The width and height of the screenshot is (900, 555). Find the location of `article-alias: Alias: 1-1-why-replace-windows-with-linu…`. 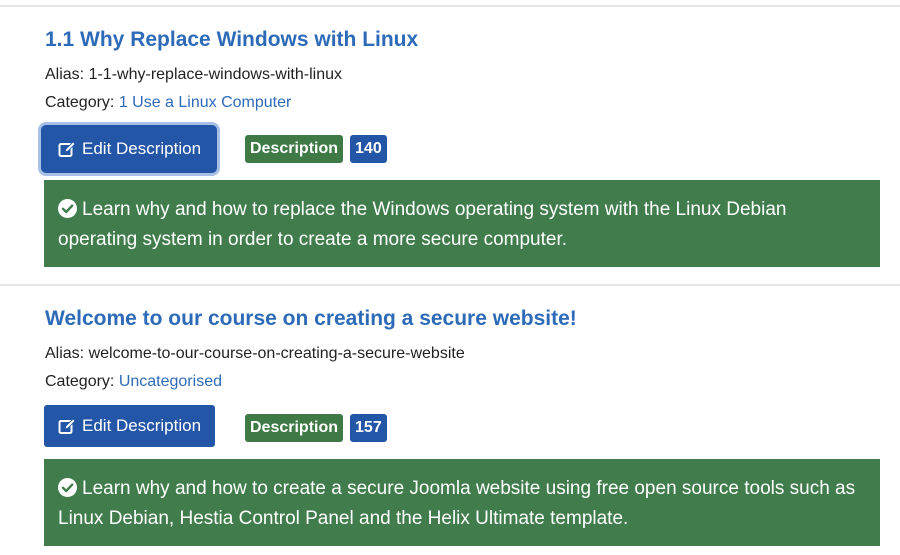

article-alias: Alias: 1-1-why-replace-windows-with-linu… is located at coordinates (193, 75).